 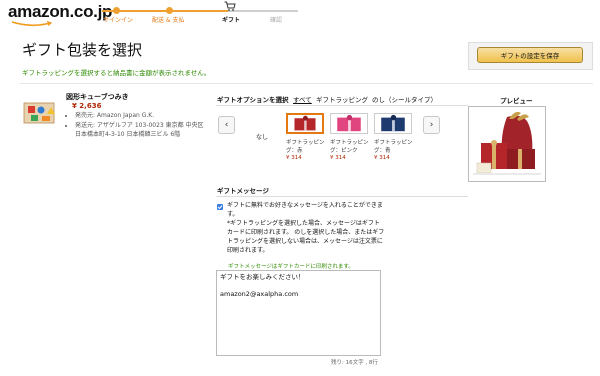 I want to click on header-divider, so click(x=306, y=83).